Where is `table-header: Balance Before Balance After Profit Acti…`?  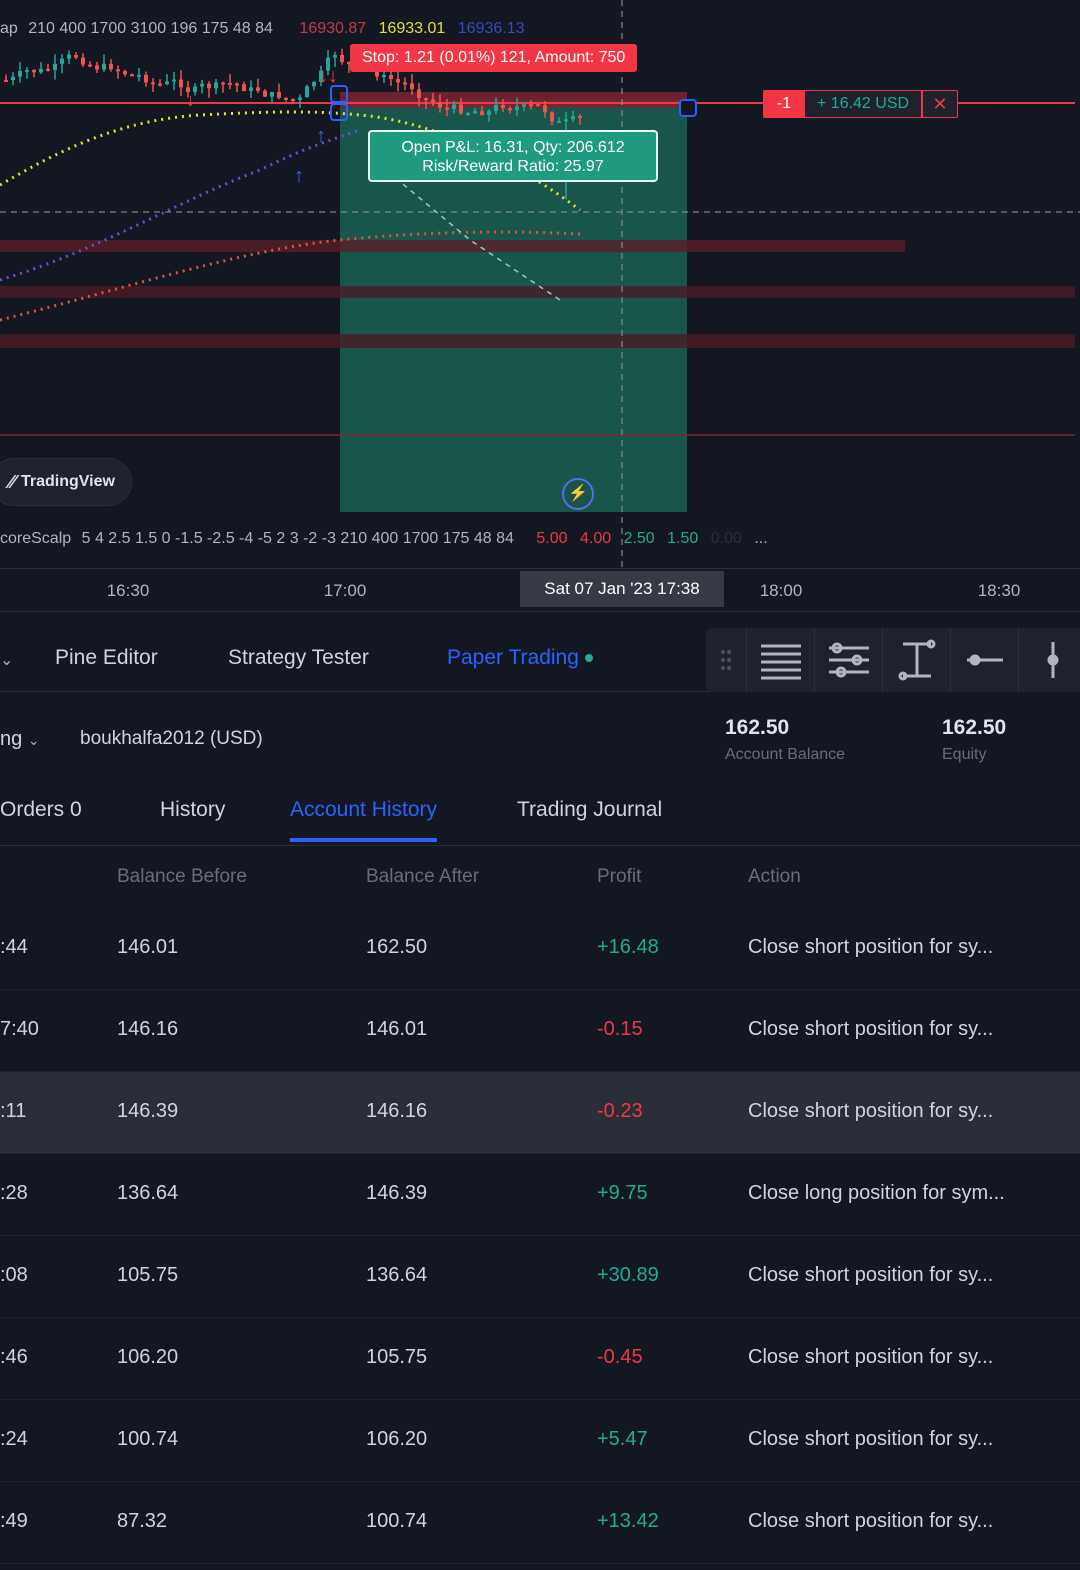 table-header: Balance Before Balance After Profit Acti… is located at coordinates (540, 877).